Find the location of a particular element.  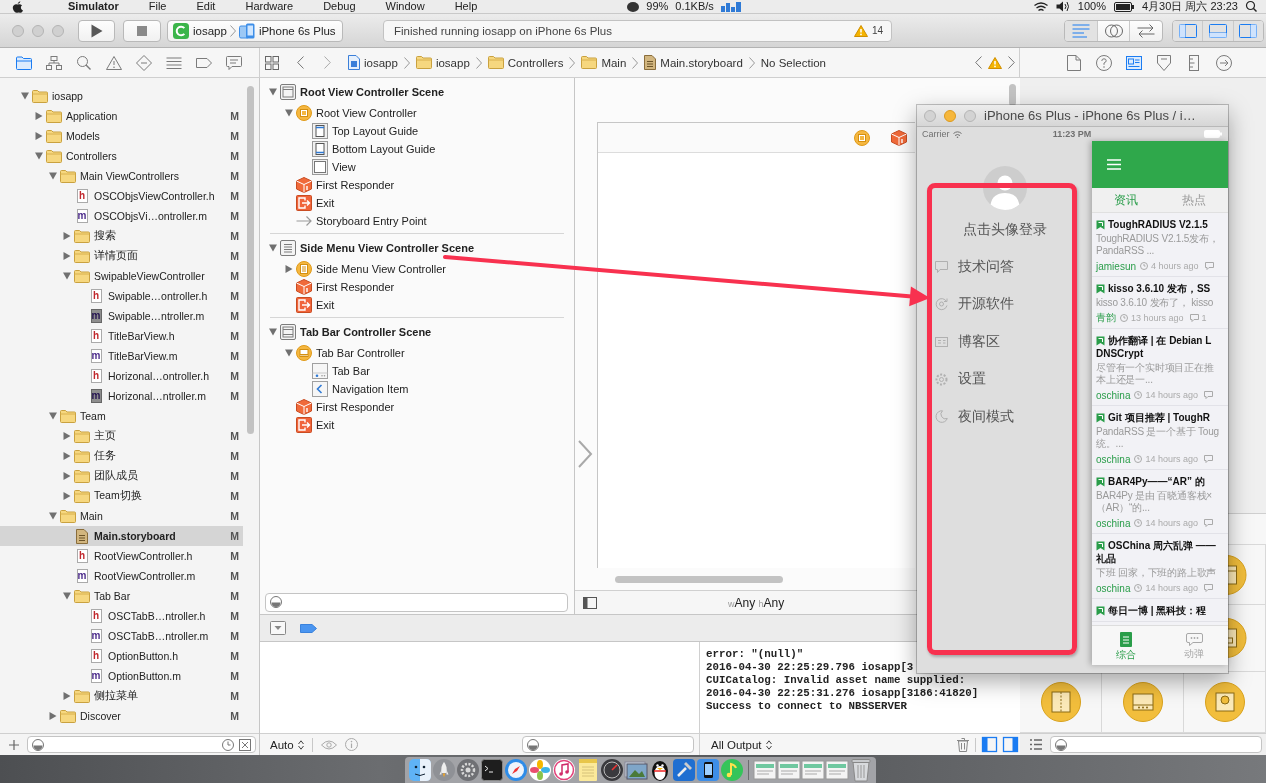

outline-item: Top Layout Guide is located at coordinates (375, 131).